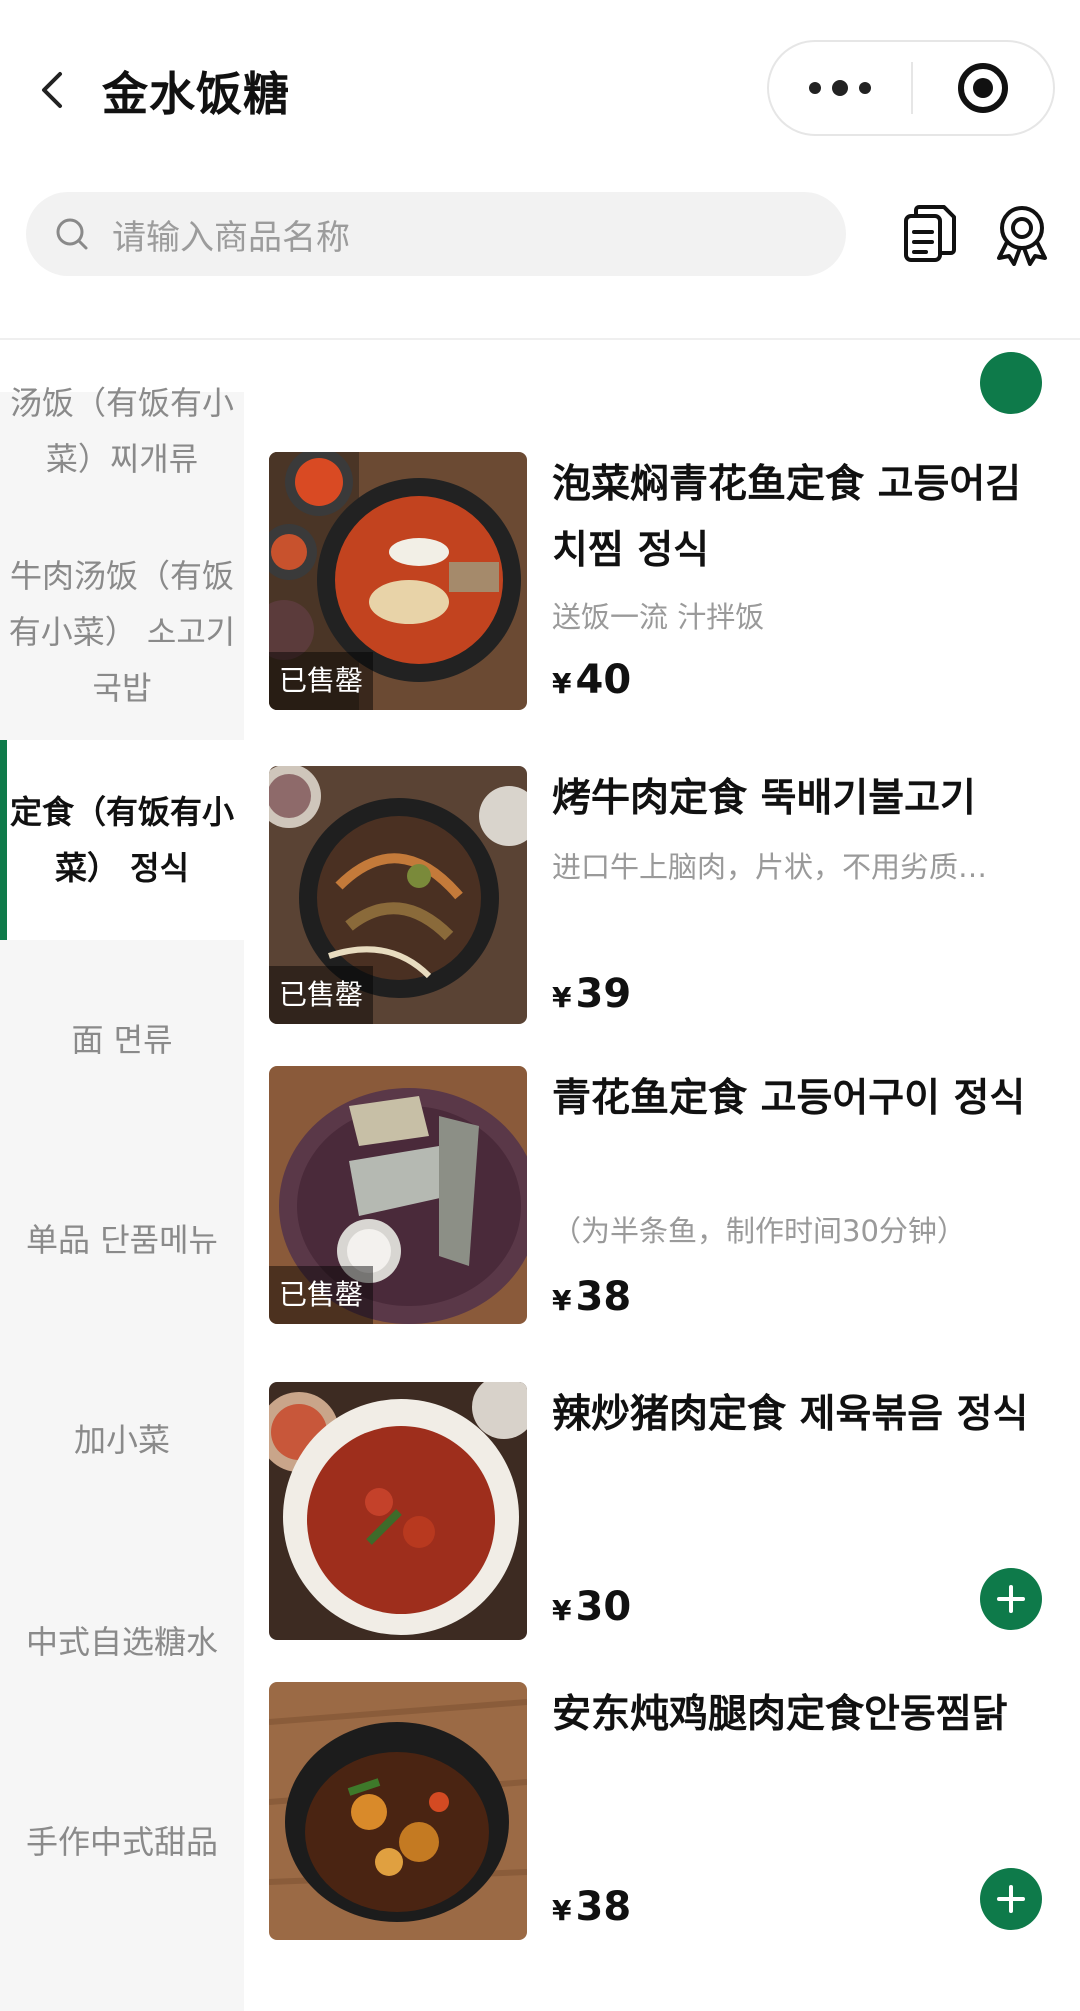  I want to click on sidebar-item-label: 手作中式甜品, so click(121, 1842).